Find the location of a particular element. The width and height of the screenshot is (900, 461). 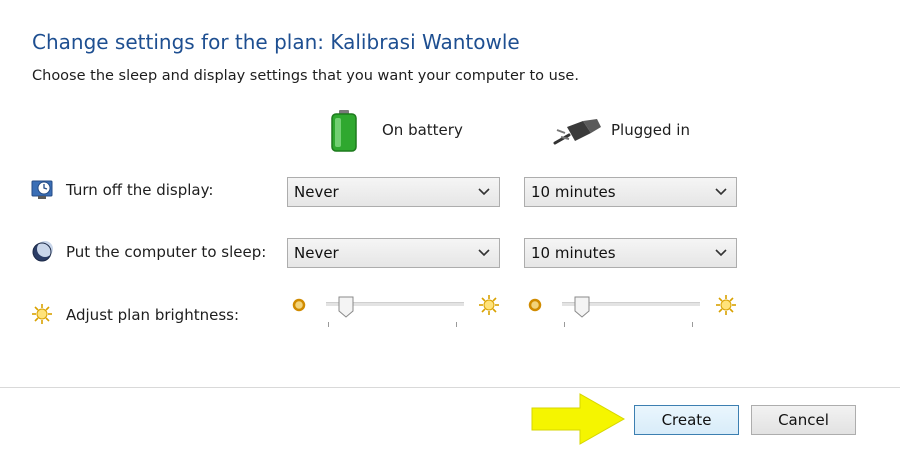

sleep-battery-select: Never is located at coordinates (393, 253).